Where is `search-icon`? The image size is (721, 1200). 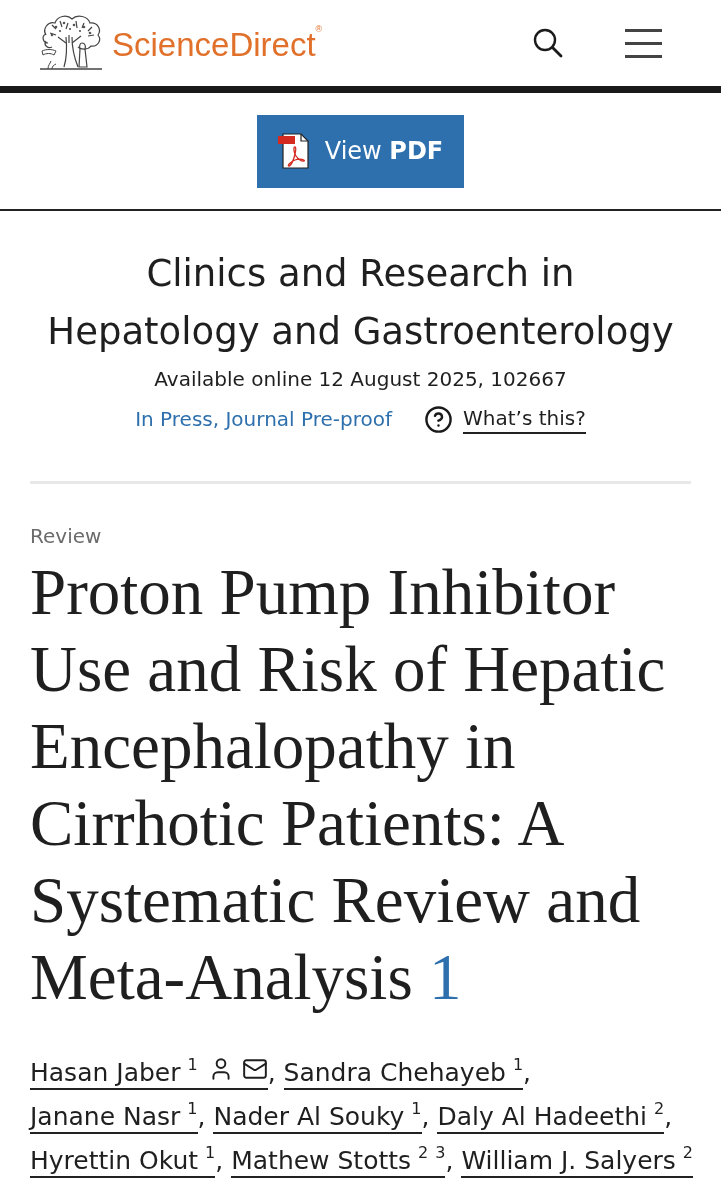
search-icon is located at coordinates (548, 43).